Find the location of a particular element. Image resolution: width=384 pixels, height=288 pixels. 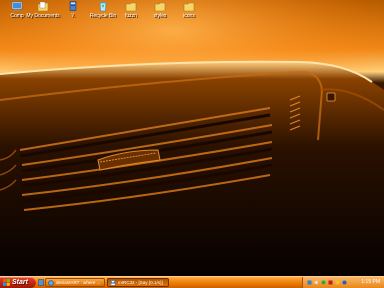

network-tray-icon is located at coordinates (309, 282).